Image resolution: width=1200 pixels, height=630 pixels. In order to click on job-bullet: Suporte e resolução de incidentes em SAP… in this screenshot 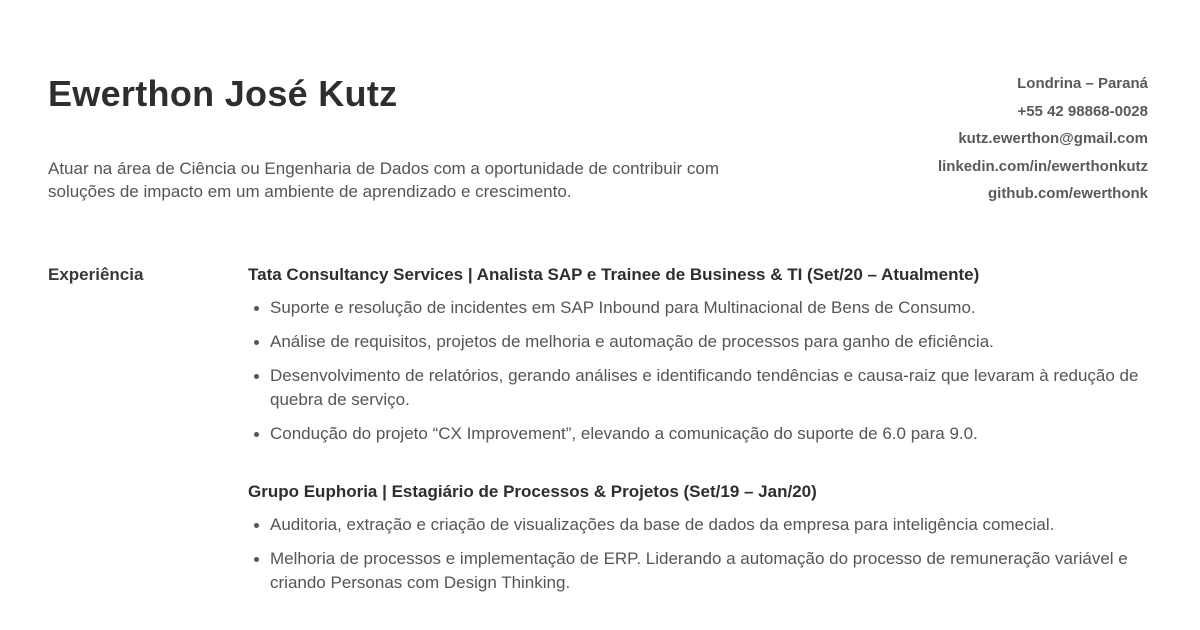, I will do `click(698, 308)`.